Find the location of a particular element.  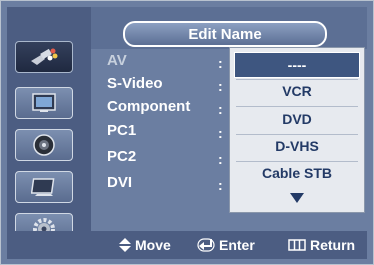

hint-enter: Enter is located at coordinates (226, 245).